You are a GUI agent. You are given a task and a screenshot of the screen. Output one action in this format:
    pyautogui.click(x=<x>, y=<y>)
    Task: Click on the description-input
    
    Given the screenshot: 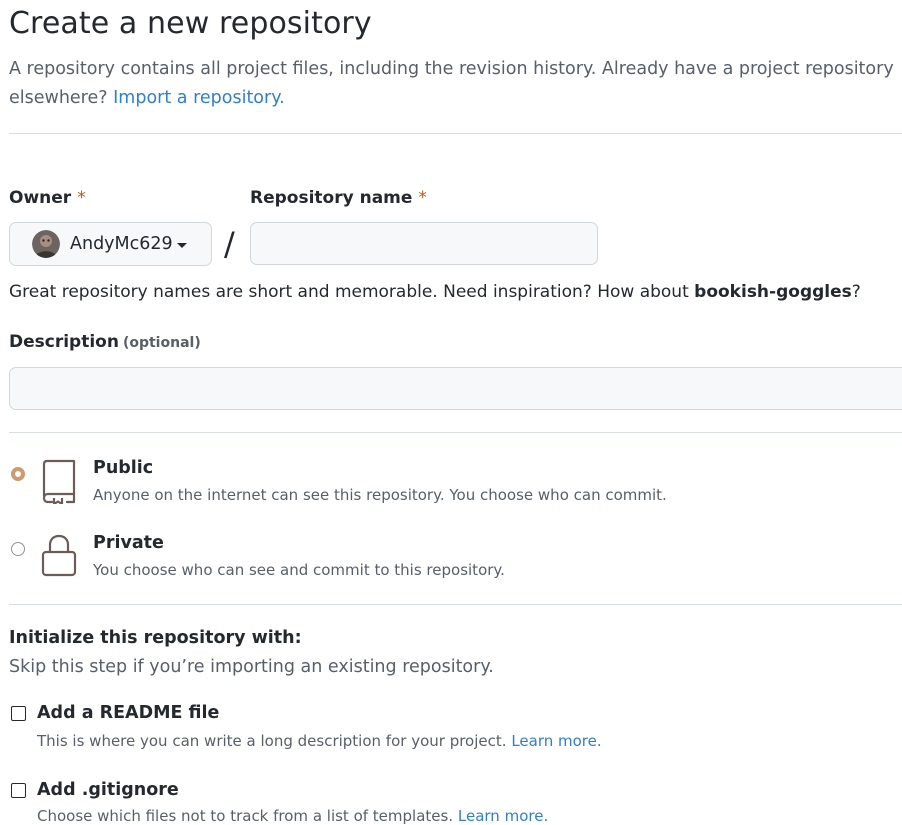 What is the action you would take?
    pyautogui.click(x=455, y=388)
    